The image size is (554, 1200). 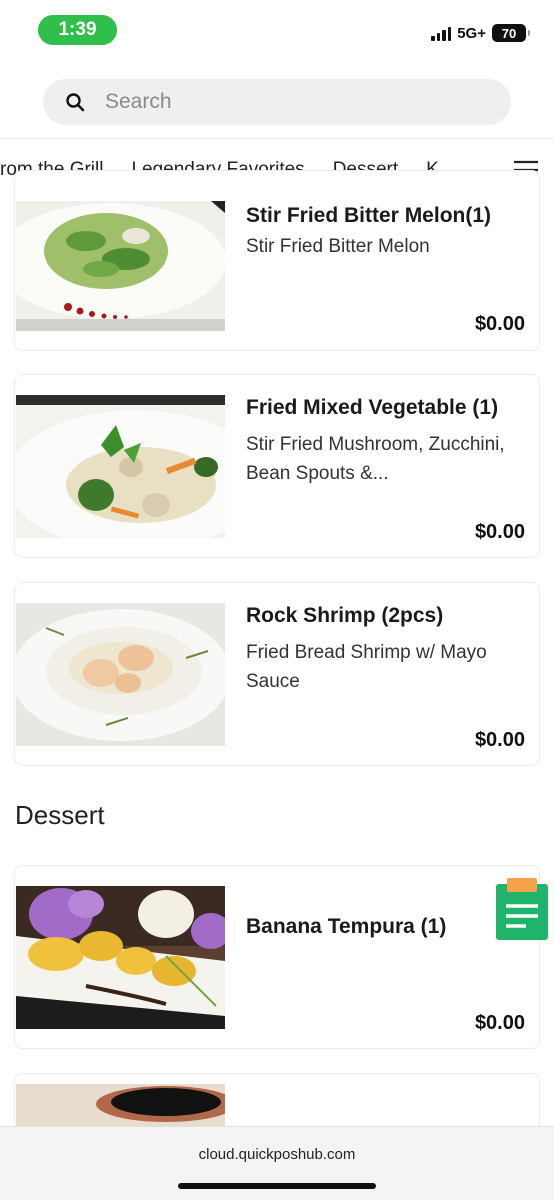 I want to click on search-input, so click(x=285, y=102).